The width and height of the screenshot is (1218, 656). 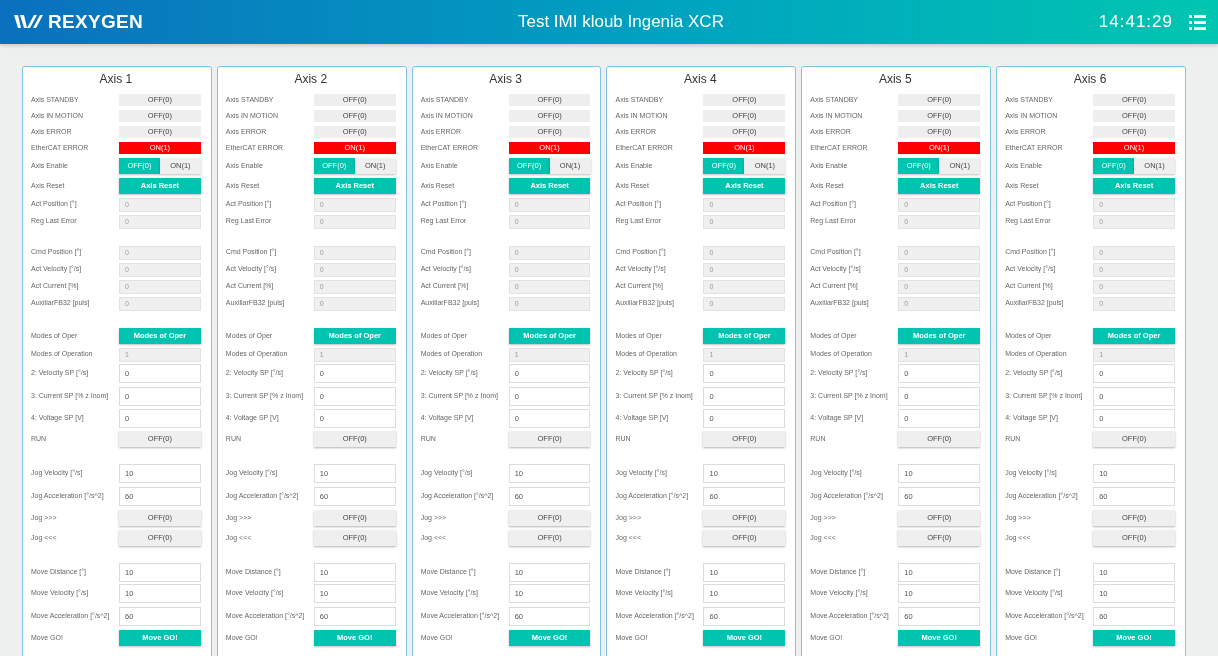 What do you see at coordinates (95, 21) in the screenshot?
I see `logo-text: REXYGEN` at bounding box center [95, 21].